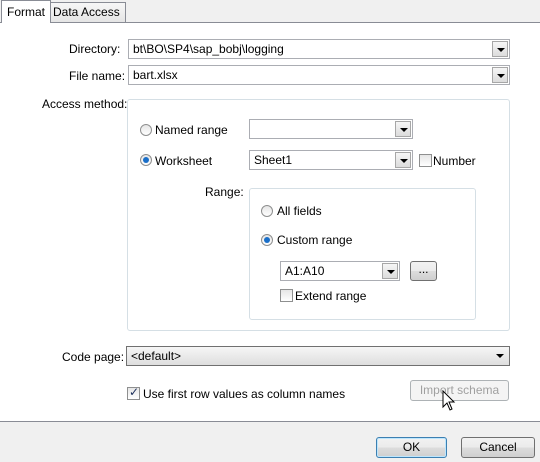  What do you see at coordinates (305, 271) in the screenshot?
I see `custom-range-value: A1:A10` at bounding box center [305, 271].